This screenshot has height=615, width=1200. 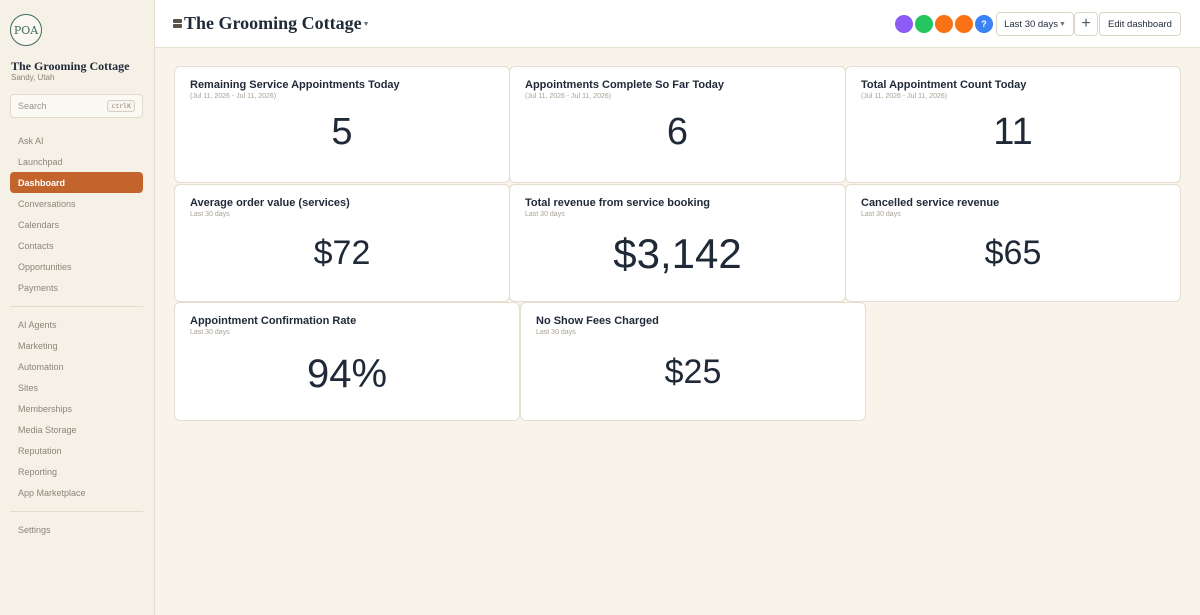 I want to click on search-placeholder: Search, so click(x=32, y=106).